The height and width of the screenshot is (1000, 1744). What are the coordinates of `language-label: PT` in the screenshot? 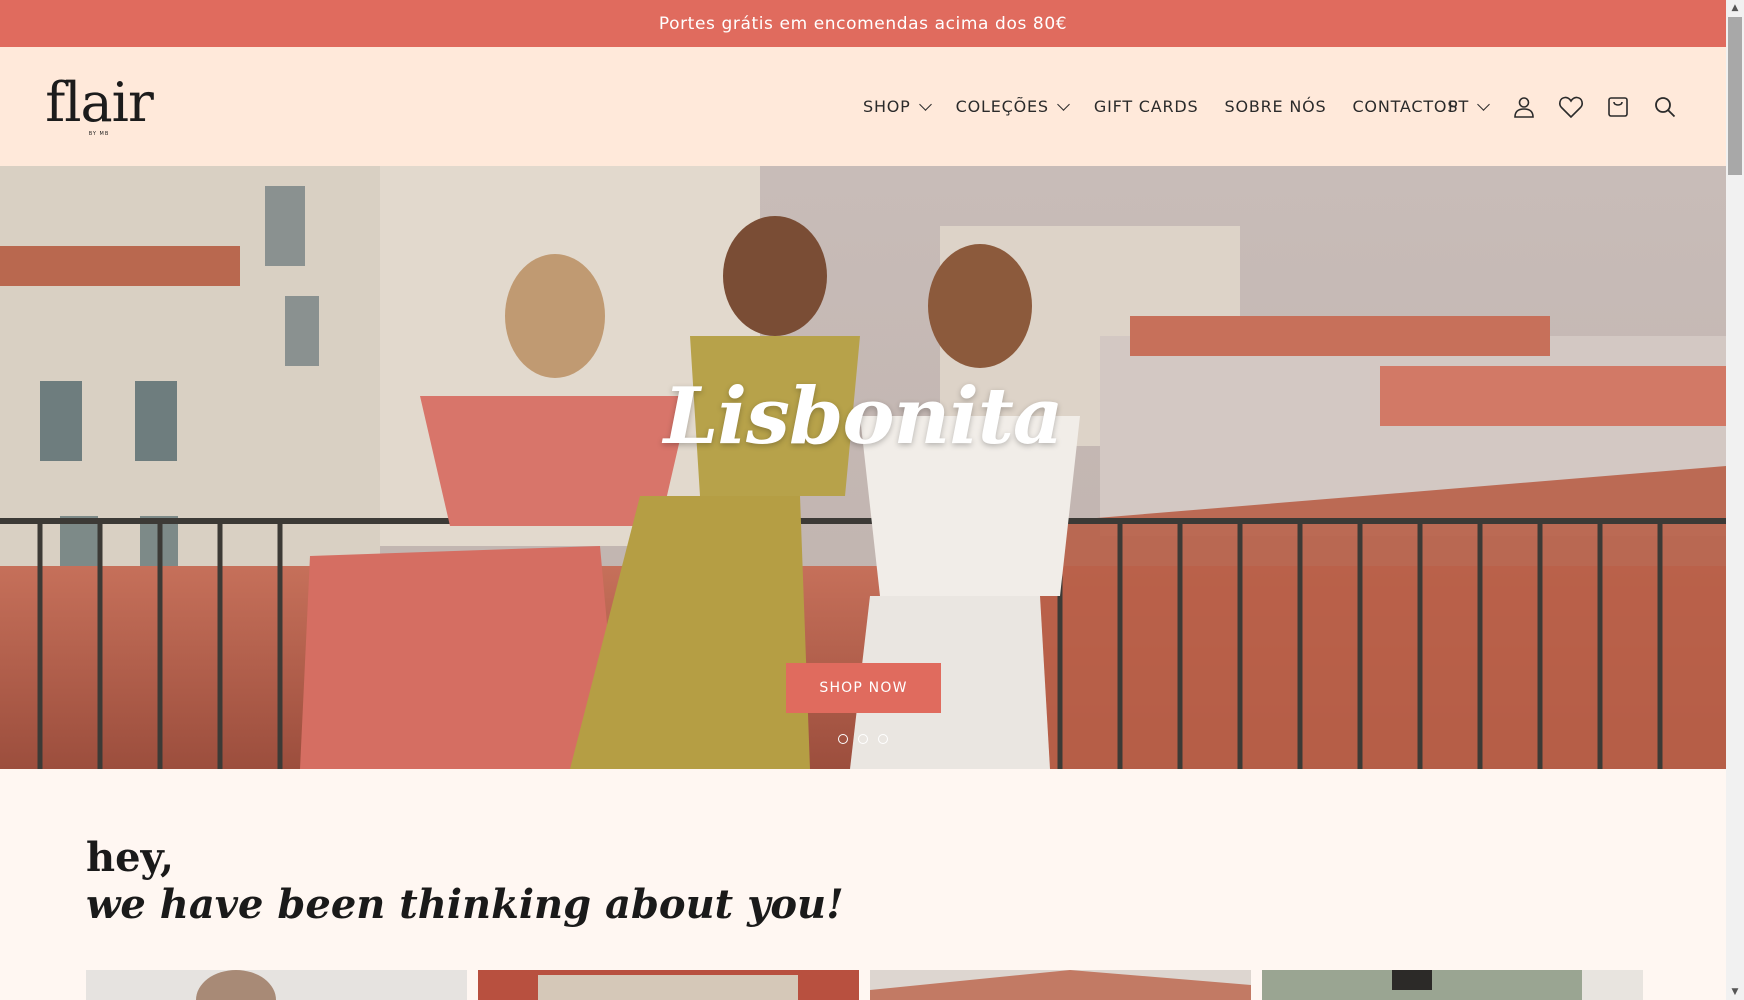 It's located at (1459, 106).